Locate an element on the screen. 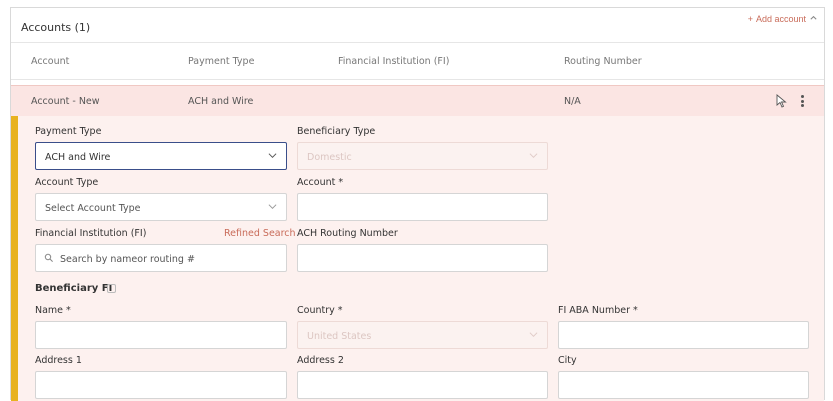 The height and width of the screenshot is (401, 833). row-account: Account - New is located at coordinates (65, 101).